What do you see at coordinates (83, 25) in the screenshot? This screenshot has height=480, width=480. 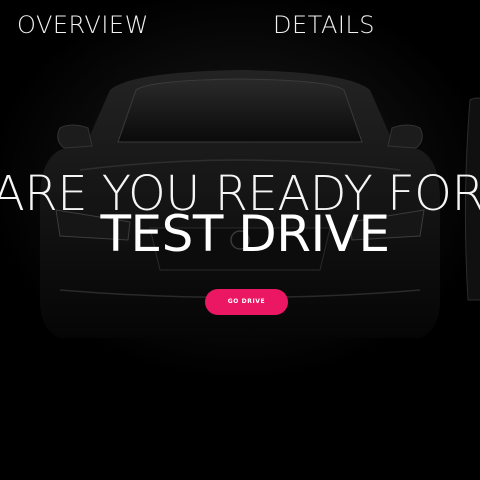 I see `tab-overview: OVERVIEW` at bounding box center [83, 25].